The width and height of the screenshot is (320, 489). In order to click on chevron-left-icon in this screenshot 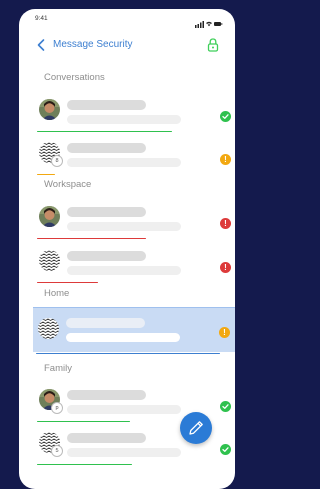, I will do `click(41, 45)`.